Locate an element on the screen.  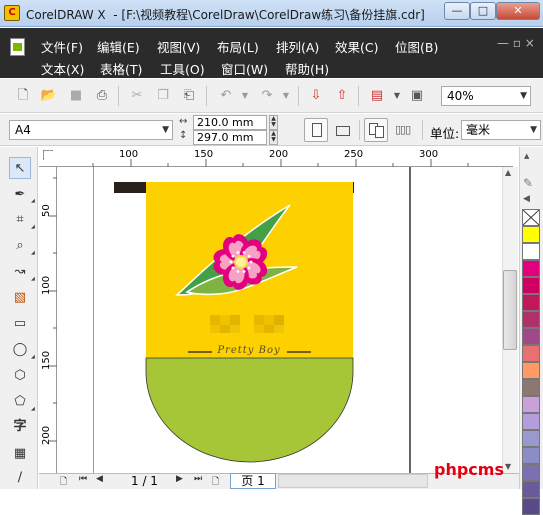
pick-tool-icon: ↖ is located at coordinates (20, 168).